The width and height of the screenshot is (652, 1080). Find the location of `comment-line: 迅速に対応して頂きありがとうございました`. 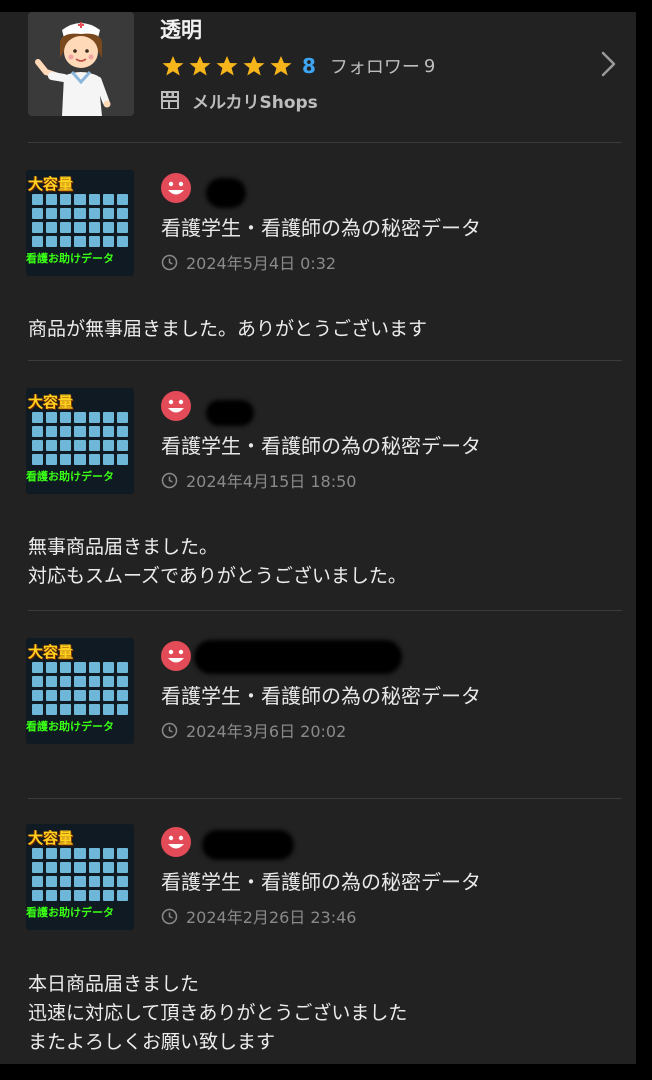

comment-line: 迅速に対応して頂きありがとうございました is located at coordinates (218, 1013).